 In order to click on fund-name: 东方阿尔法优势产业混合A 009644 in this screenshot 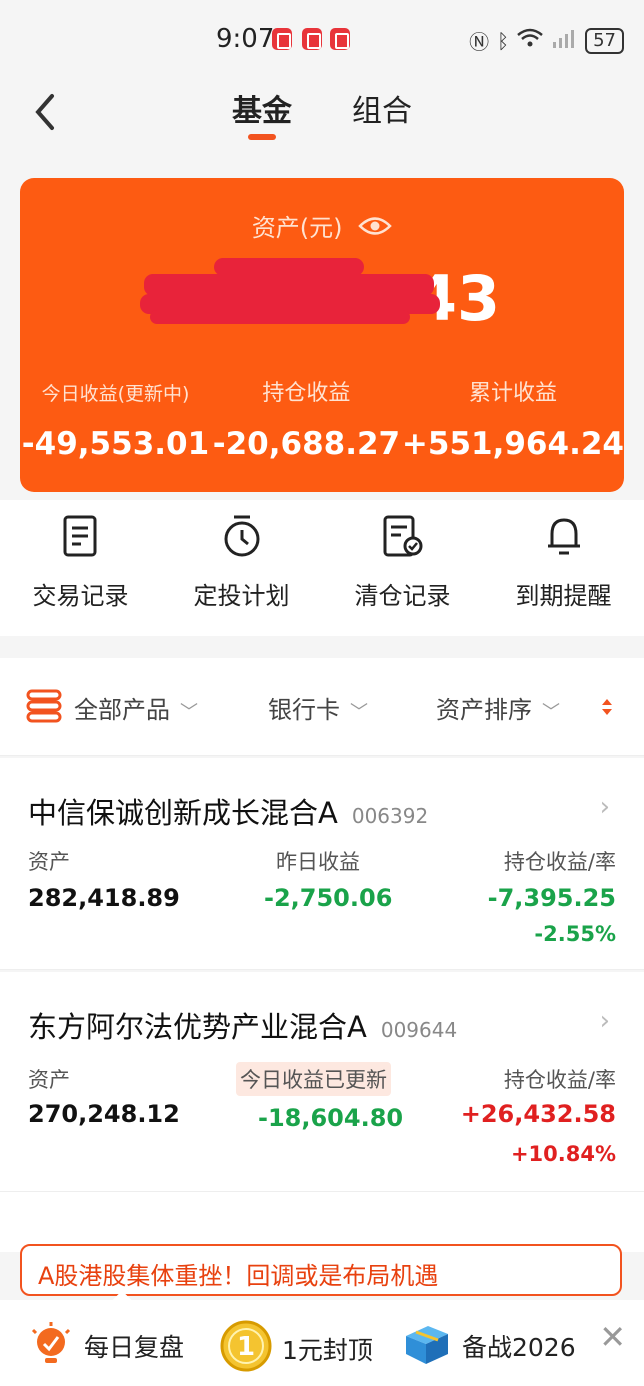, I will do `click(242, 1025)`.